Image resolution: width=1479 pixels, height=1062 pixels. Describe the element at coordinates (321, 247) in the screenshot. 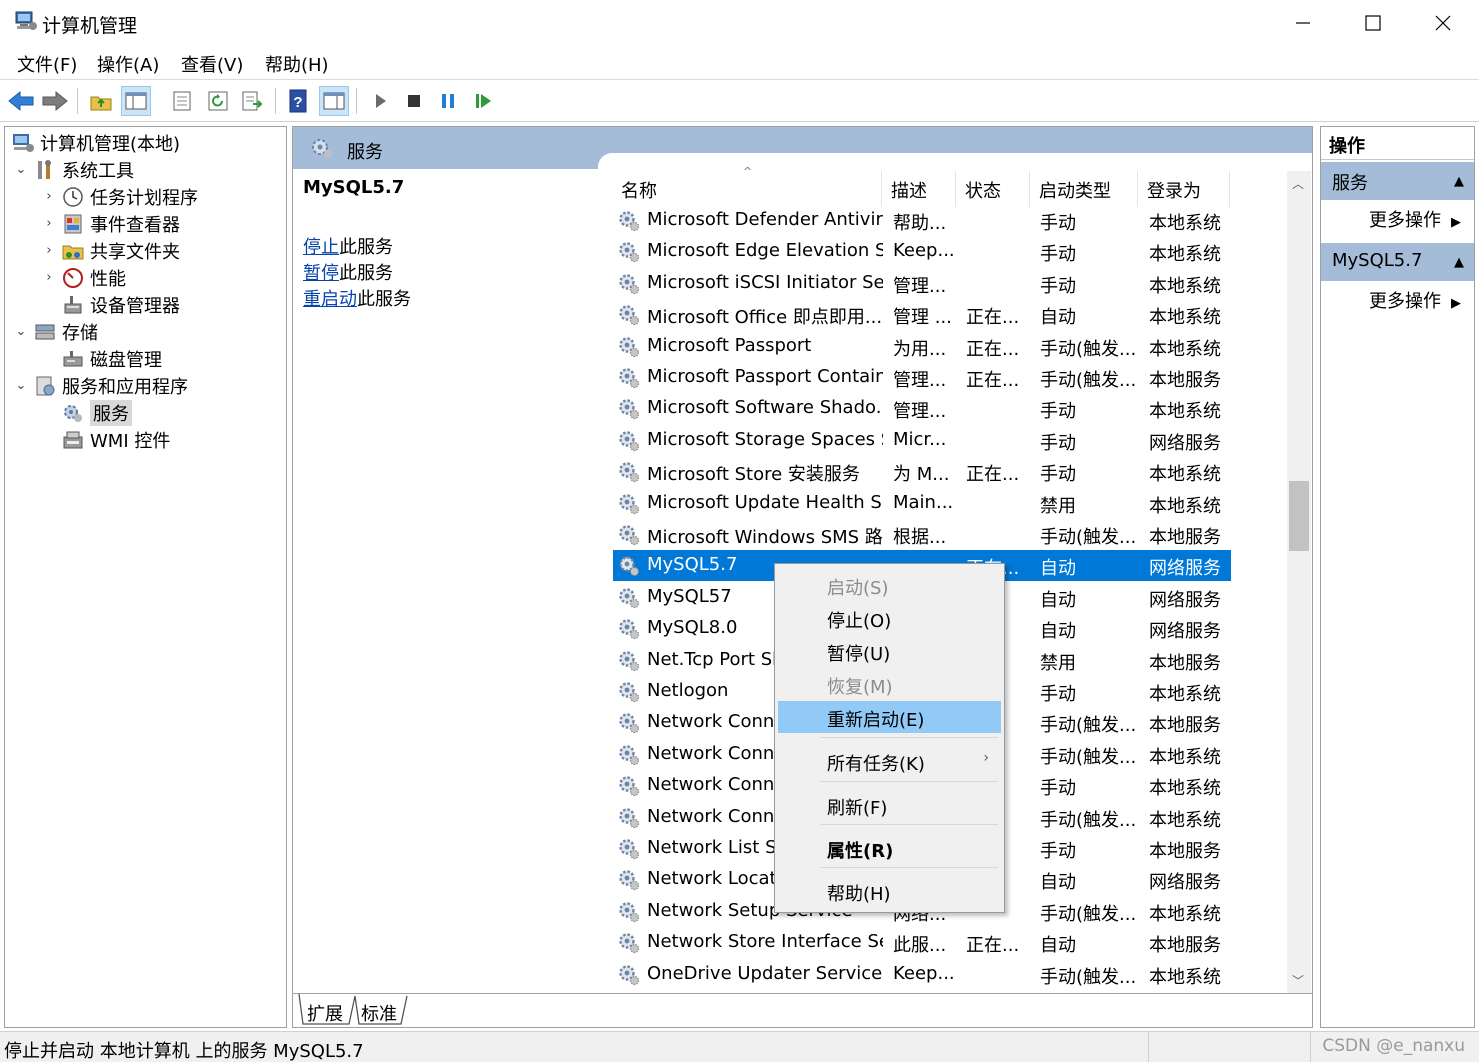

I see `stop-service-link: 停止` at that location.